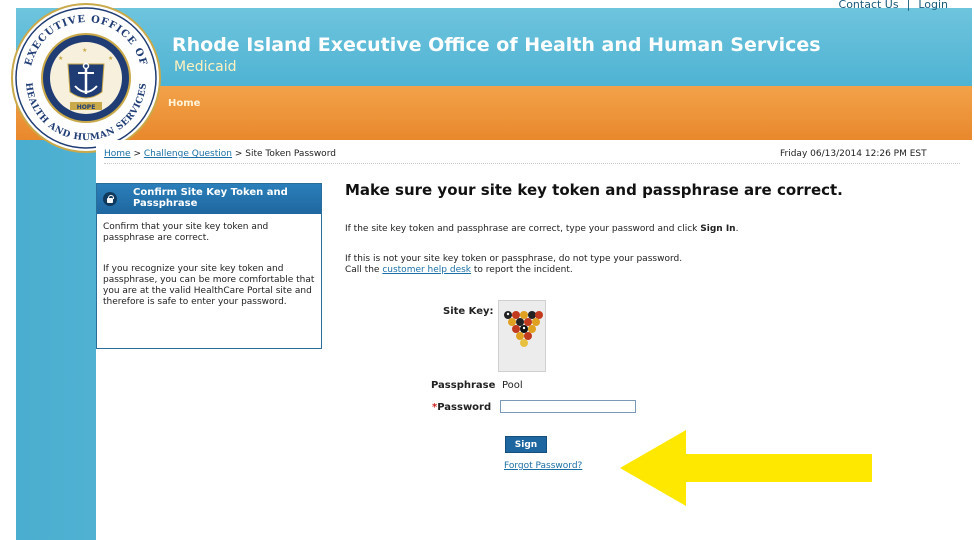 This screenshot has width=974, height=540. I want to click on help-panel-title: Confirm Site Key Token and Passphrase, so click(210, 198).